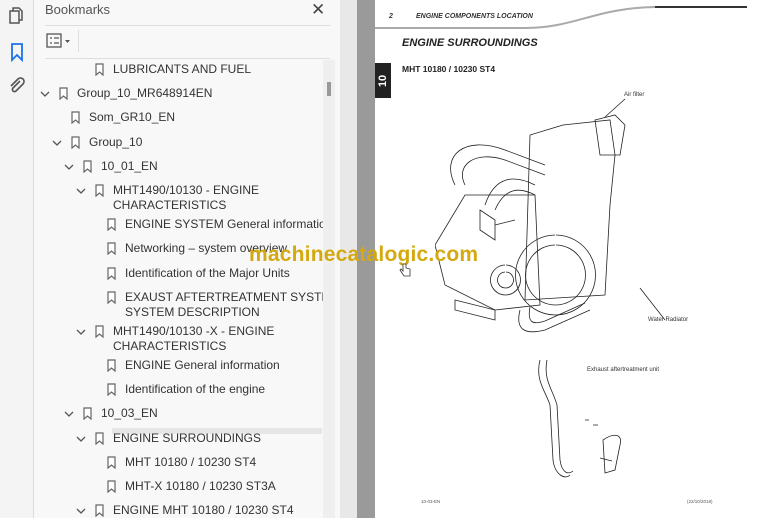  I want to click on bookmark-label: ENGINE MHT 10180 / 10230 ST4, so click(203, 510).